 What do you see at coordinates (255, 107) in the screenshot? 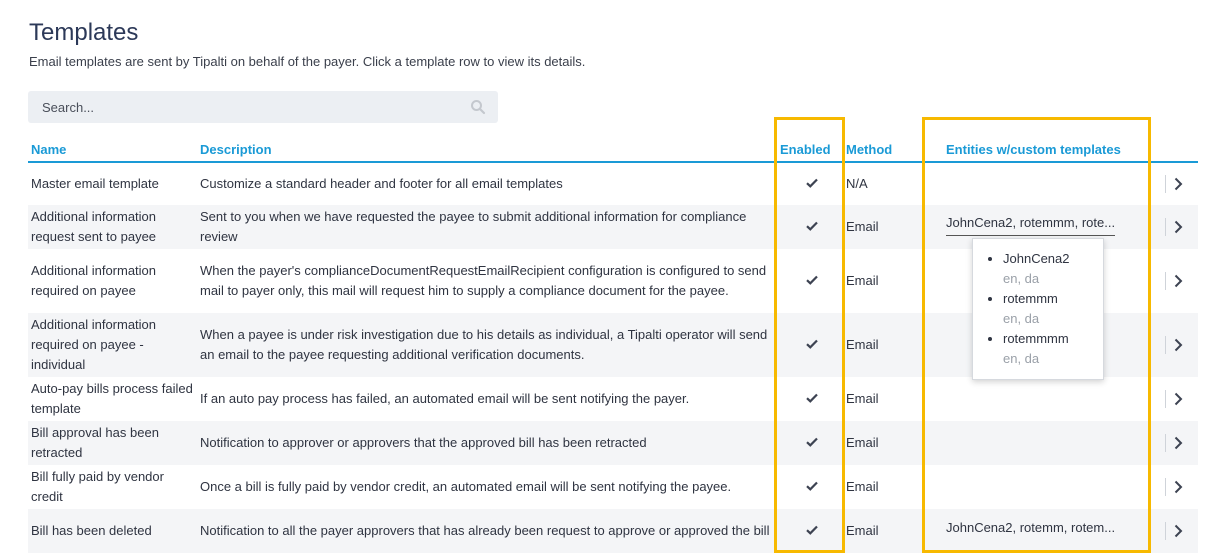
I see `search-input` at bounding box center [255, 107].